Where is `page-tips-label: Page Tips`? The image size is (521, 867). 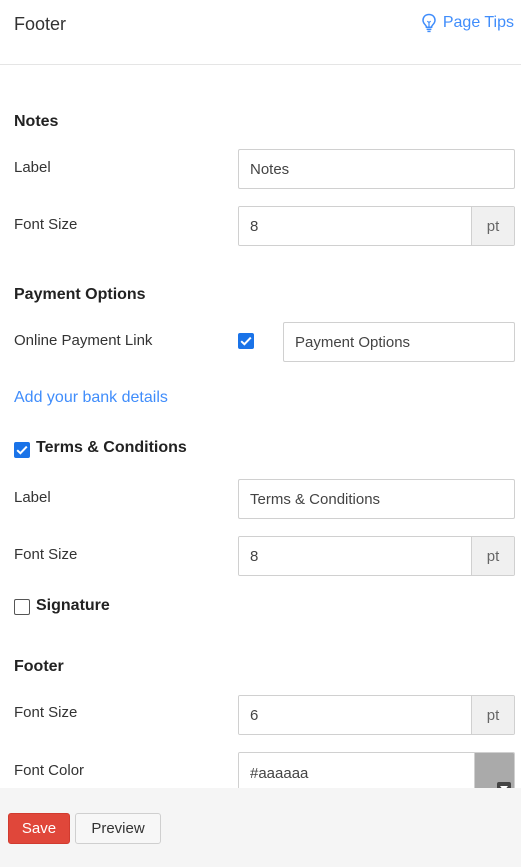
page-tips-label: Page Tips is located at coordinates (478, 22).